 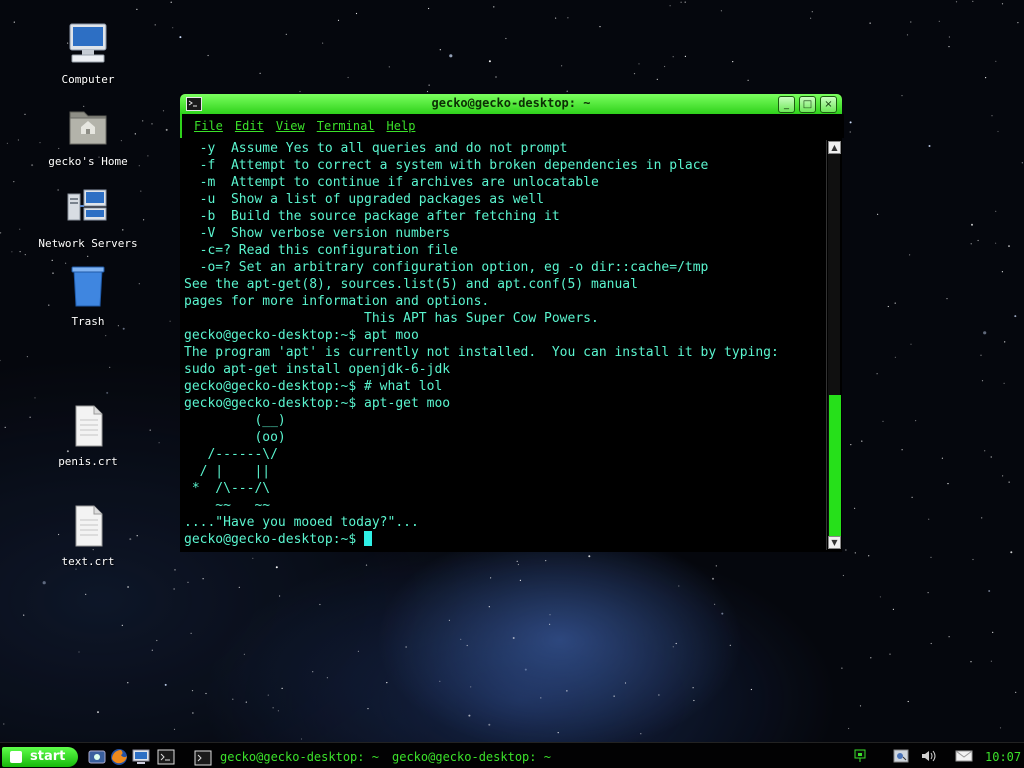 I want to click on desktop-icon-home: gecko's Home, so click(x=88, y=136).